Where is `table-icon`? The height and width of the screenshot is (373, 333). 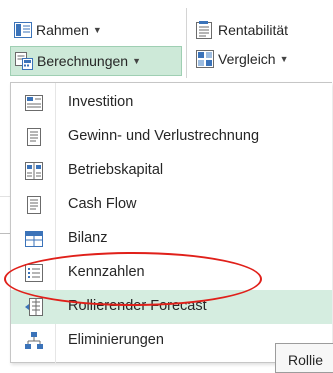 table-icon is located at coordinates (34, 239).